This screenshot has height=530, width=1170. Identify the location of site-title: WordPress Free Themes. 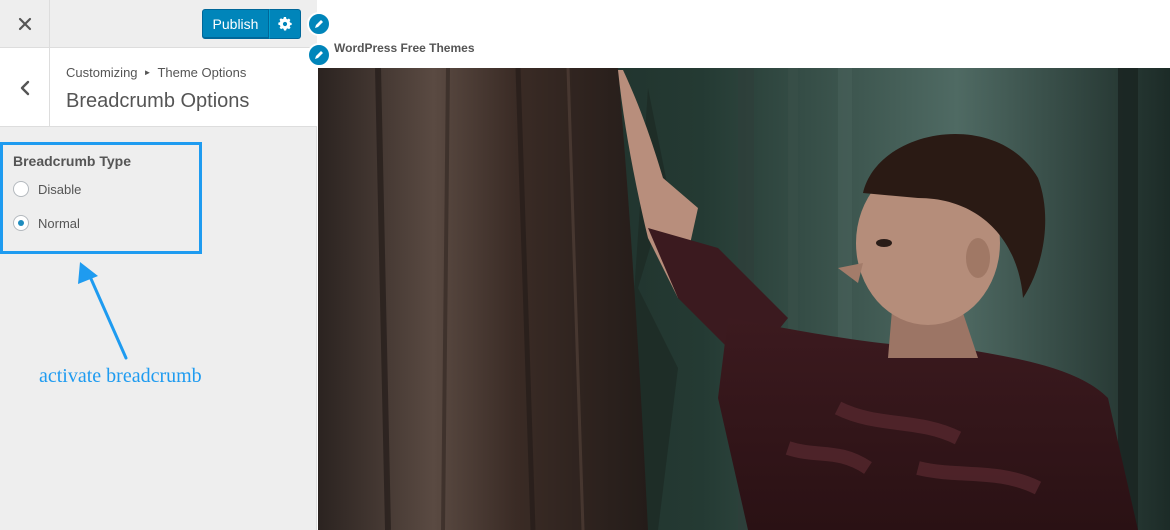
(404, 48).